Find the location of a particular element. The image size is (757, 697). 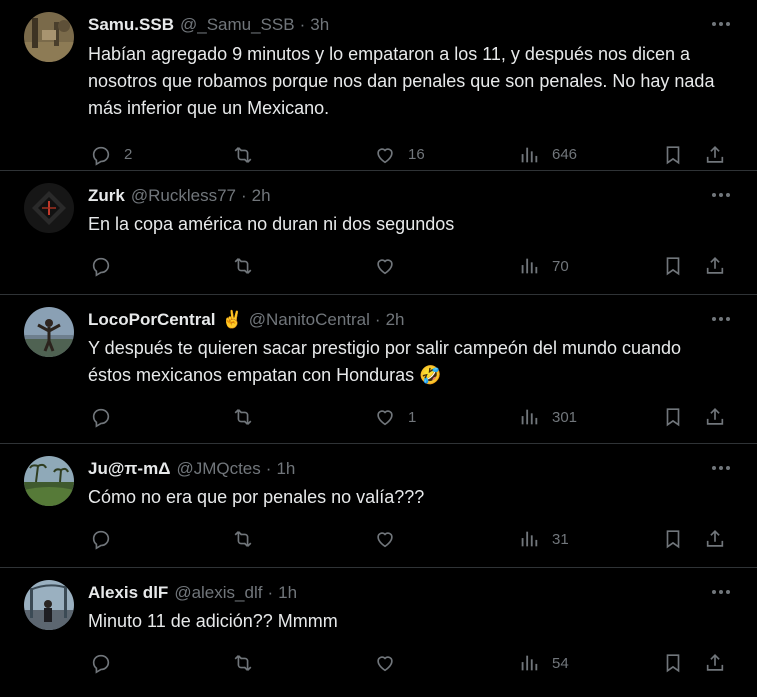

action-bar: 70 is located at coordinates (410, 266).